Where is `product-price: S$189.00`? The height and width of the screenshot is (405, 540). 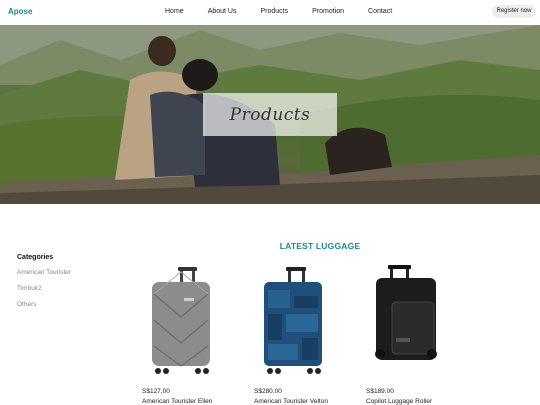
product-price: S$189.00 is located at coordinates (380, 391).